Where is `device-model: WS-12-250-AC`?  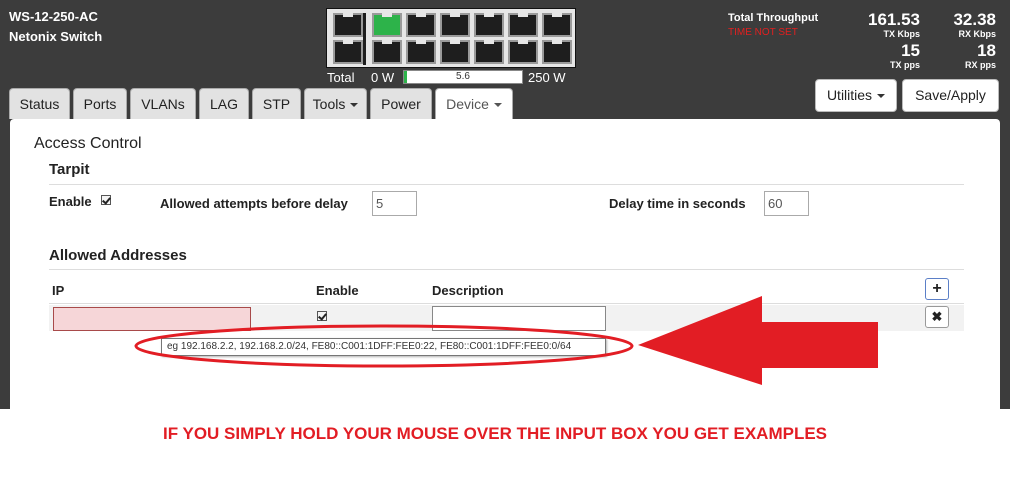
device-model: WS-12-250-AC is located at coordinates (53, 16).